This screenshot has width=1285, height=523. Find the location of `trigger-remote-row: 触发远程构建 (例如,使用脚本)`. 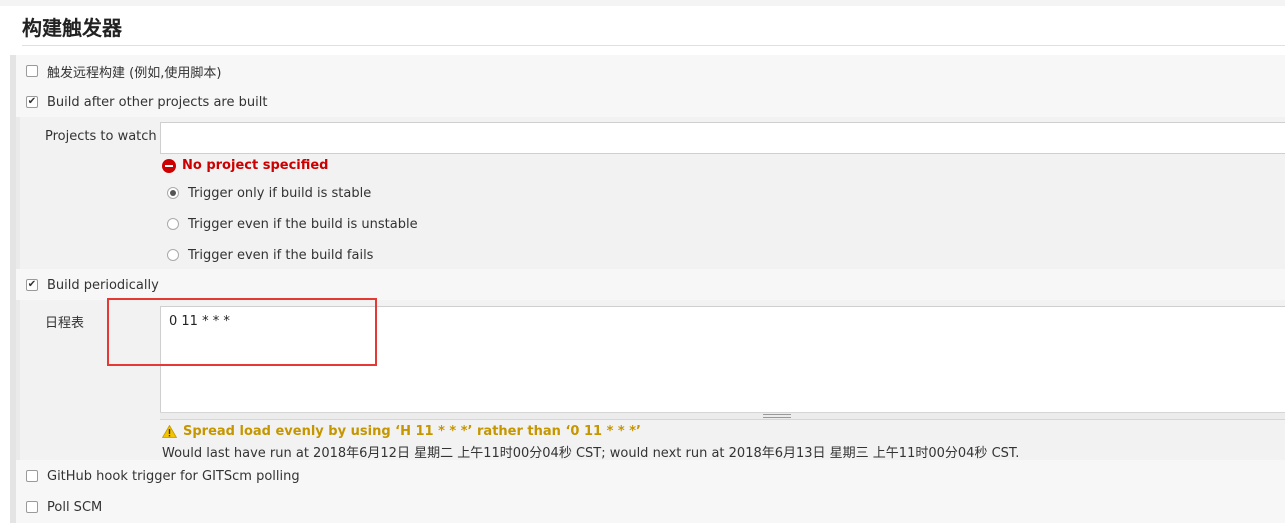

trigger-remote-row: 触发远程构建 (例如,使用脚本) is located at coordinates (124, 71).